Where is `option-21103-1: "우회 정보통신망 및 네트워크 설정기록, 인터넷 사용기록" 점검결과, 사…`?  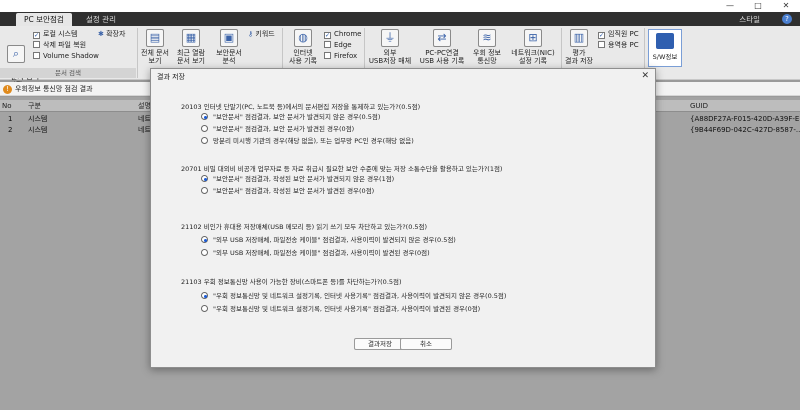
option-21103-1: "우회 정보통신망 및 네트워크 설정기록, 인터넷 사용기록" 점검결과, 사… is located at coordinates (353, 296).